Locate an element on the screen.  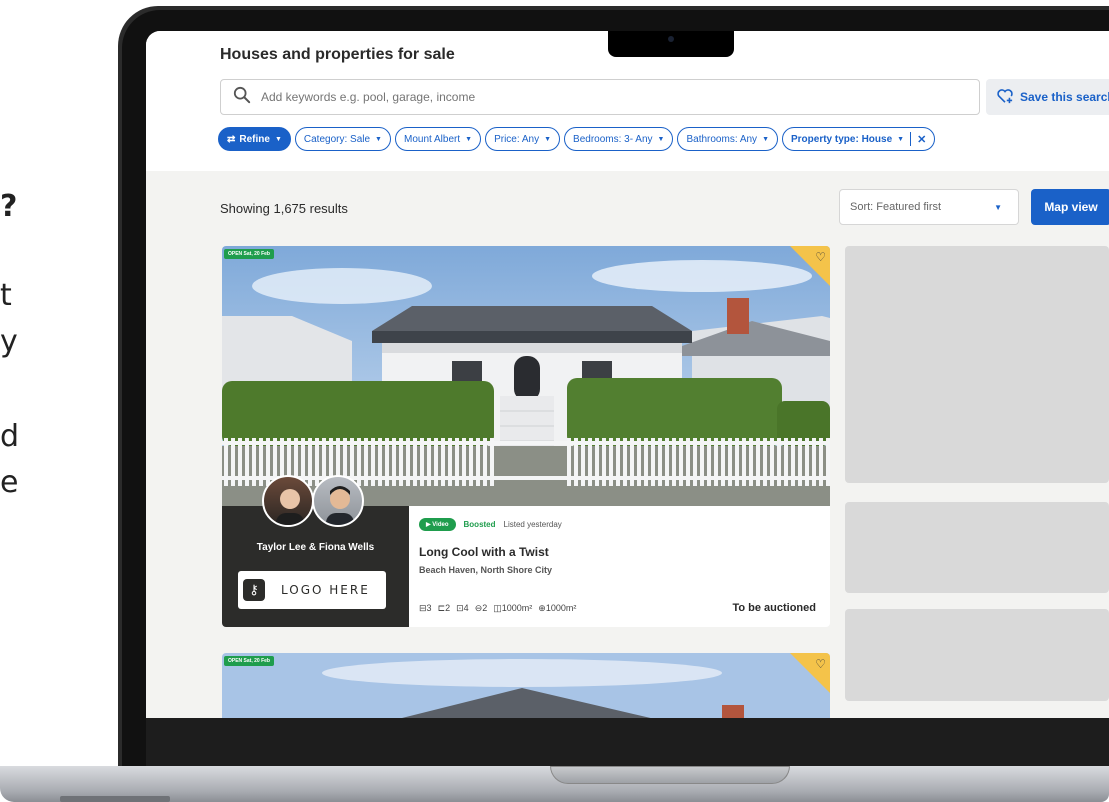
boosted-label: Boosted is located at coordinates (479, 524).